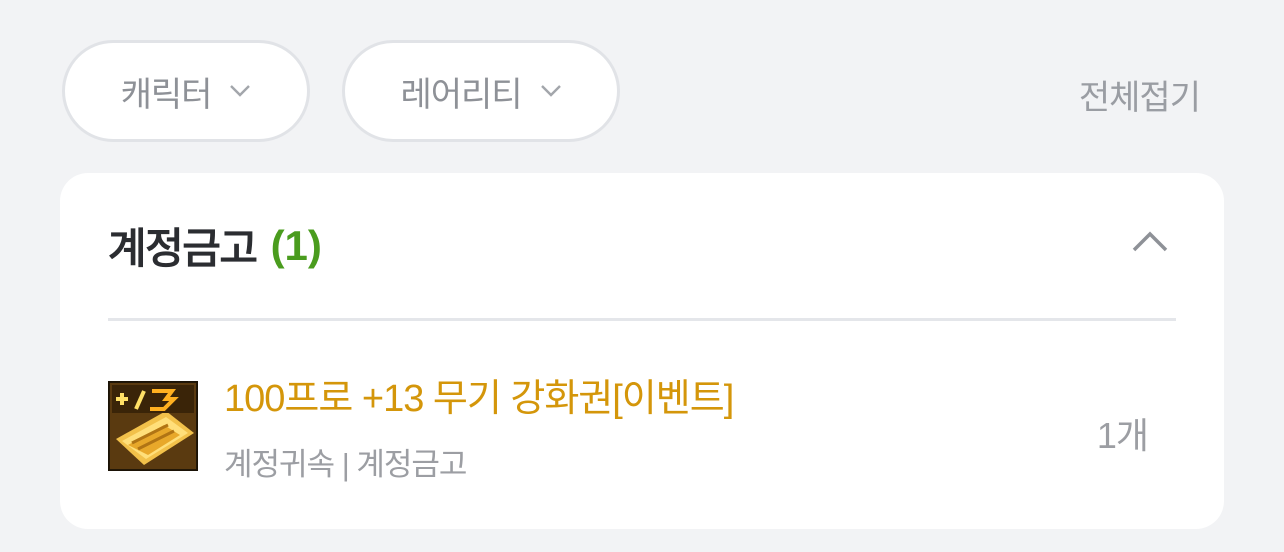  Describe the element at coordinates (1122, 435) in the screenshot. I see `item-quantity: 1개` at that location.